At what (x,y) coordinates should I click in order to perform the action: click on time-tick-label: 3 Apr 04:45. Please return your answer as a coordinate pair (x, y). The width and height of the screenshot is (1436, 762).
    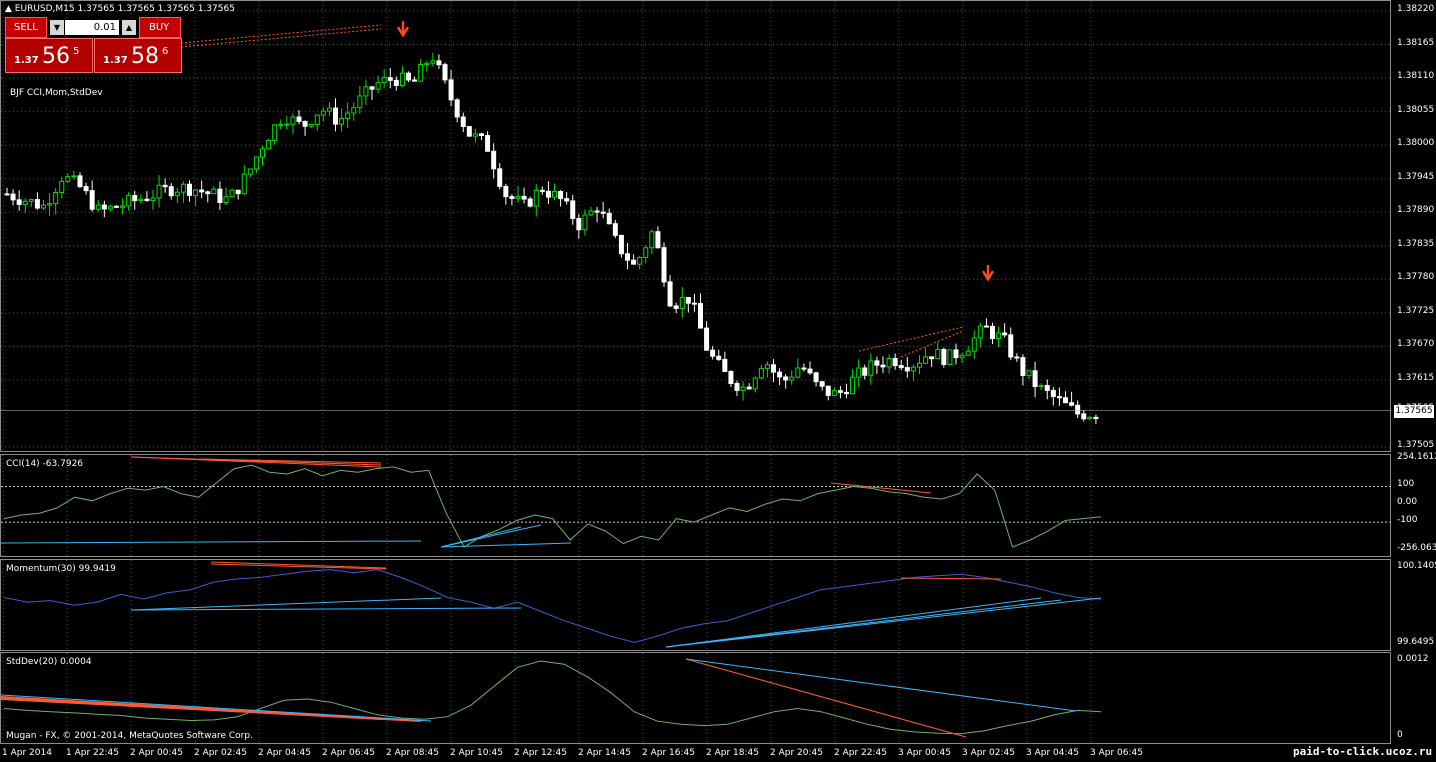
    Looking at the image, I should click on (1052, 753).